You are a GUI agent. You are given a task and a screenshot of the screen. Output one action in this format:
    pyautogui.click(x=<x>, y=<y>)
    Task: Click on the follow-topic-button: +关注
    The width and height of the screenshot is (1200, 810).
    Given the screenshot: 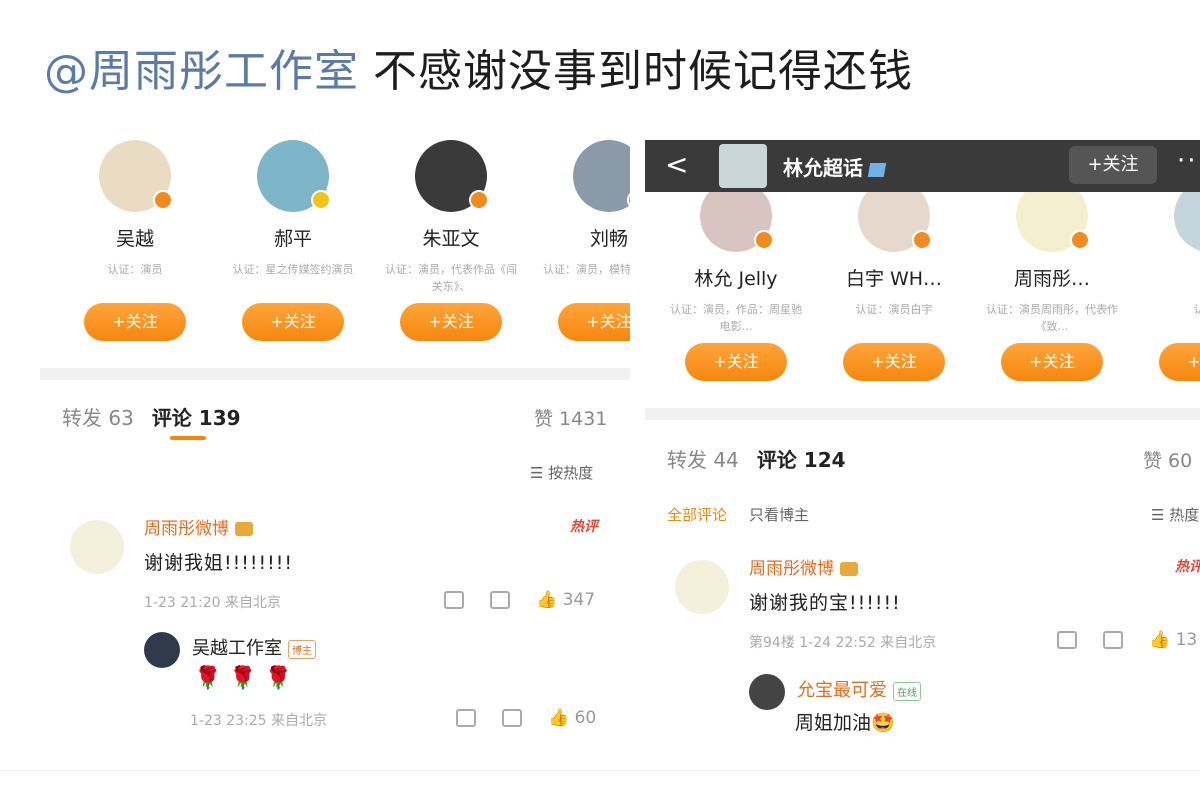 What is the action you would take?
    pyautogui.click(x=1113, y=165)
    